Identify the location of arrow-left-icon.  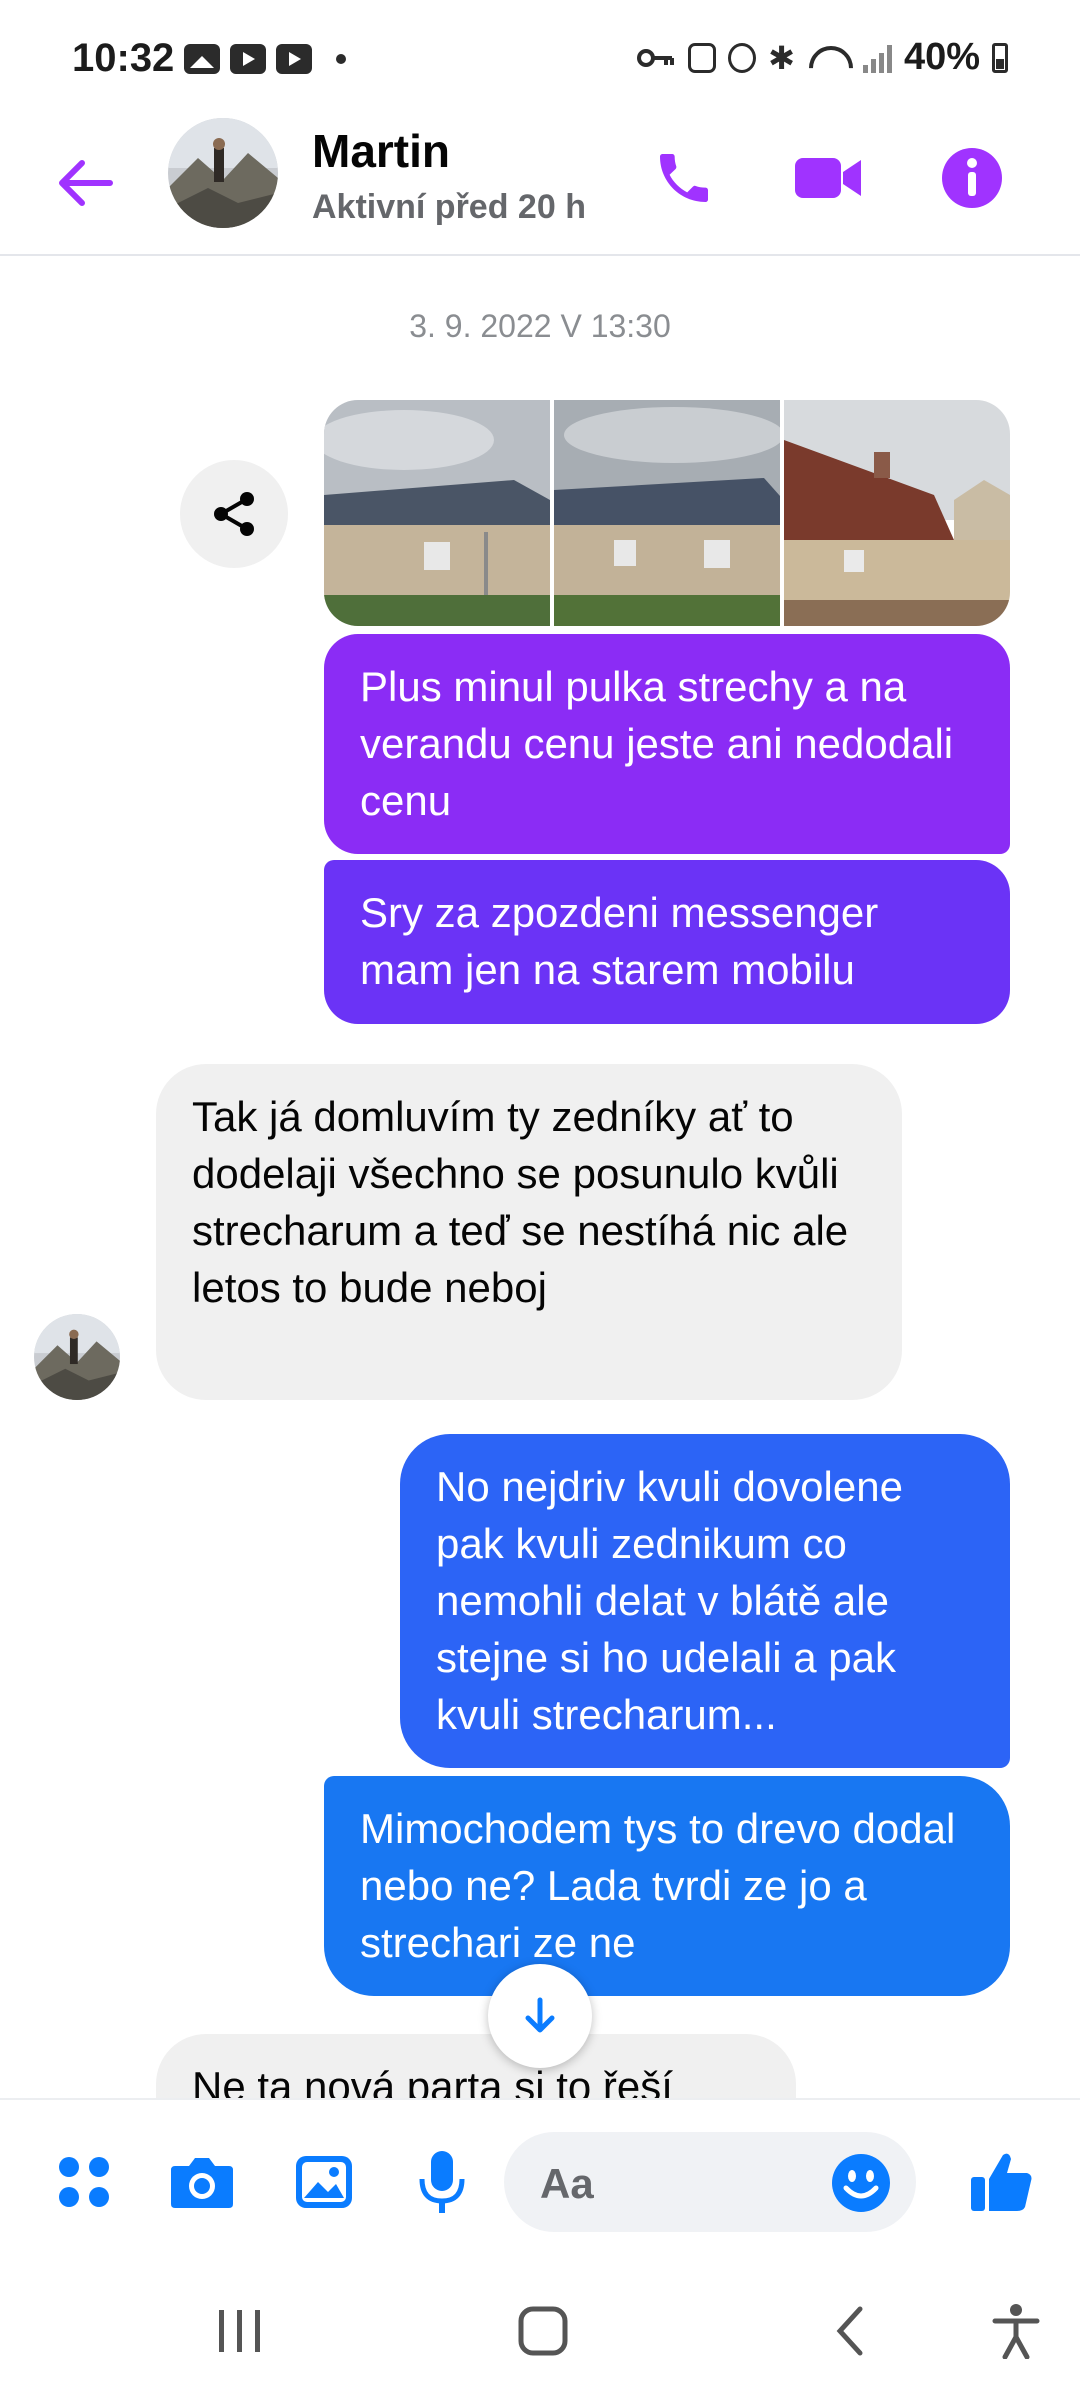
(86, 183).